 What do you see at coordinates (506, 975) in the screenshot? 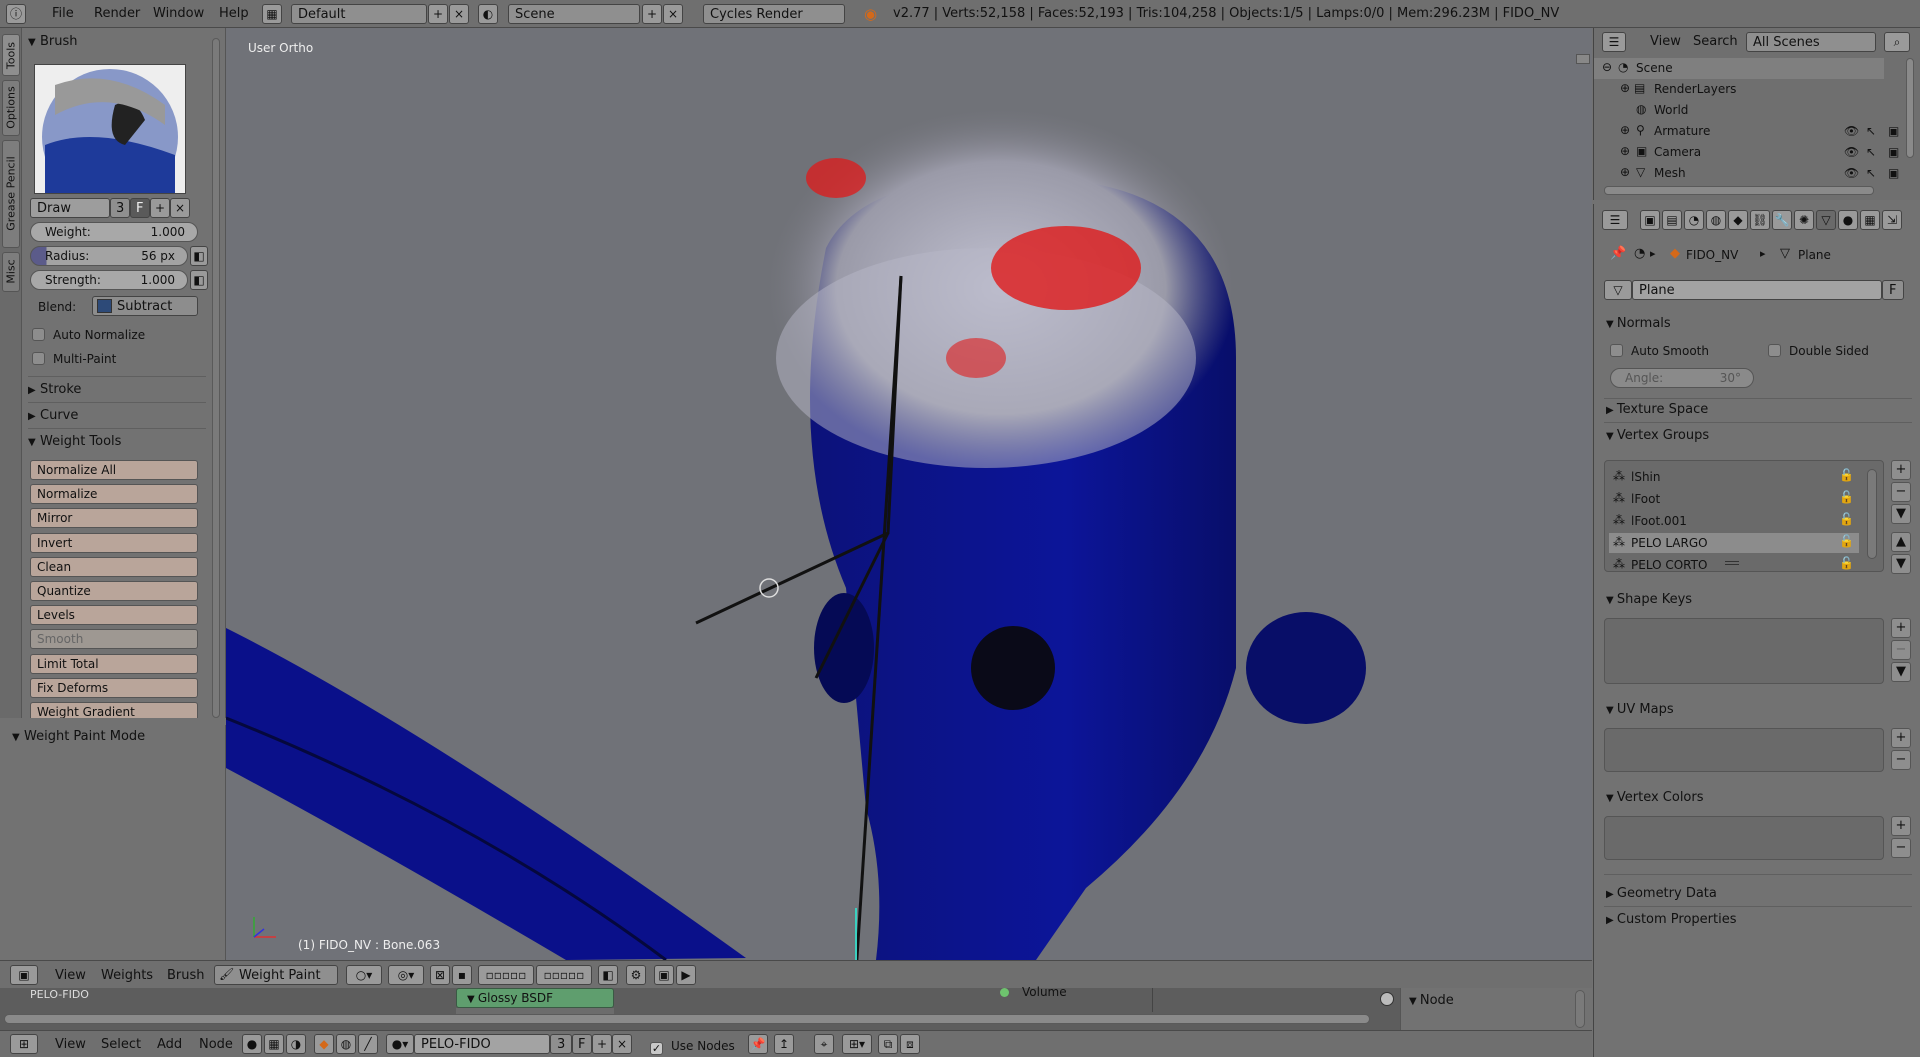
I see `layers-selector: ▫▫▫▫▫` at bounding box center [506, 975].